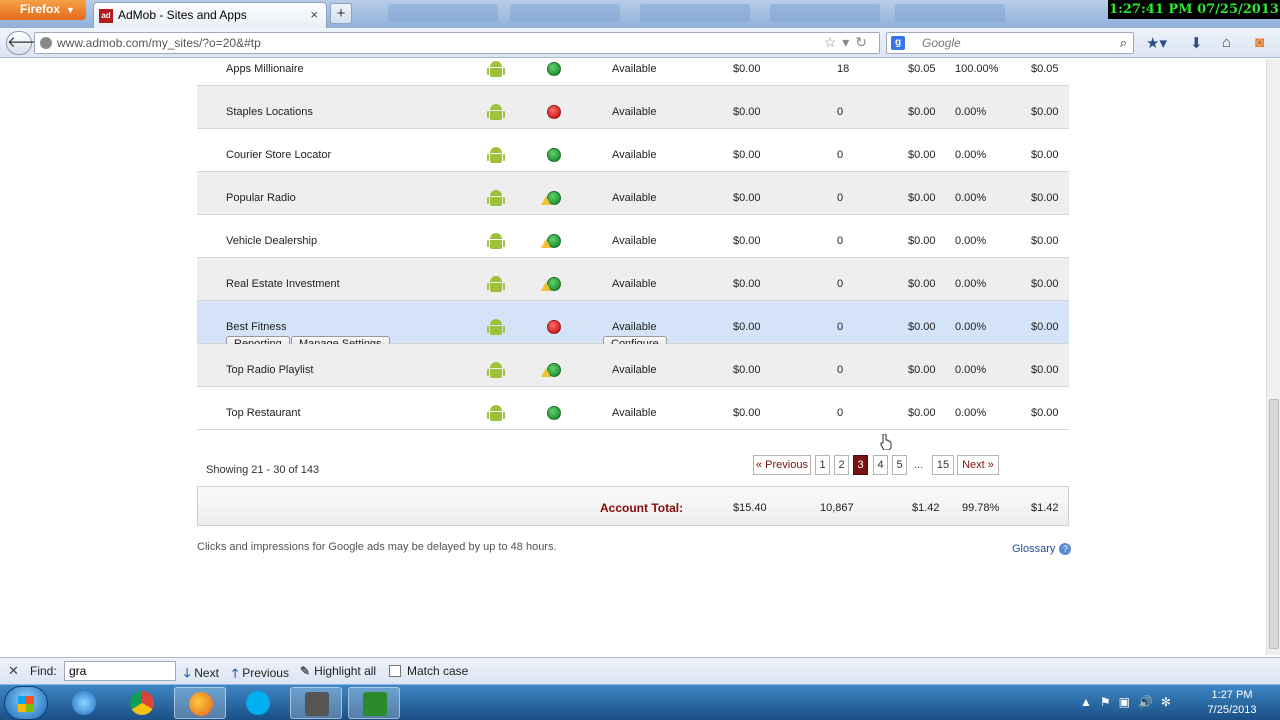  I want to click on highlight-all-button: ✎ Highlight all, so click(338, 671).